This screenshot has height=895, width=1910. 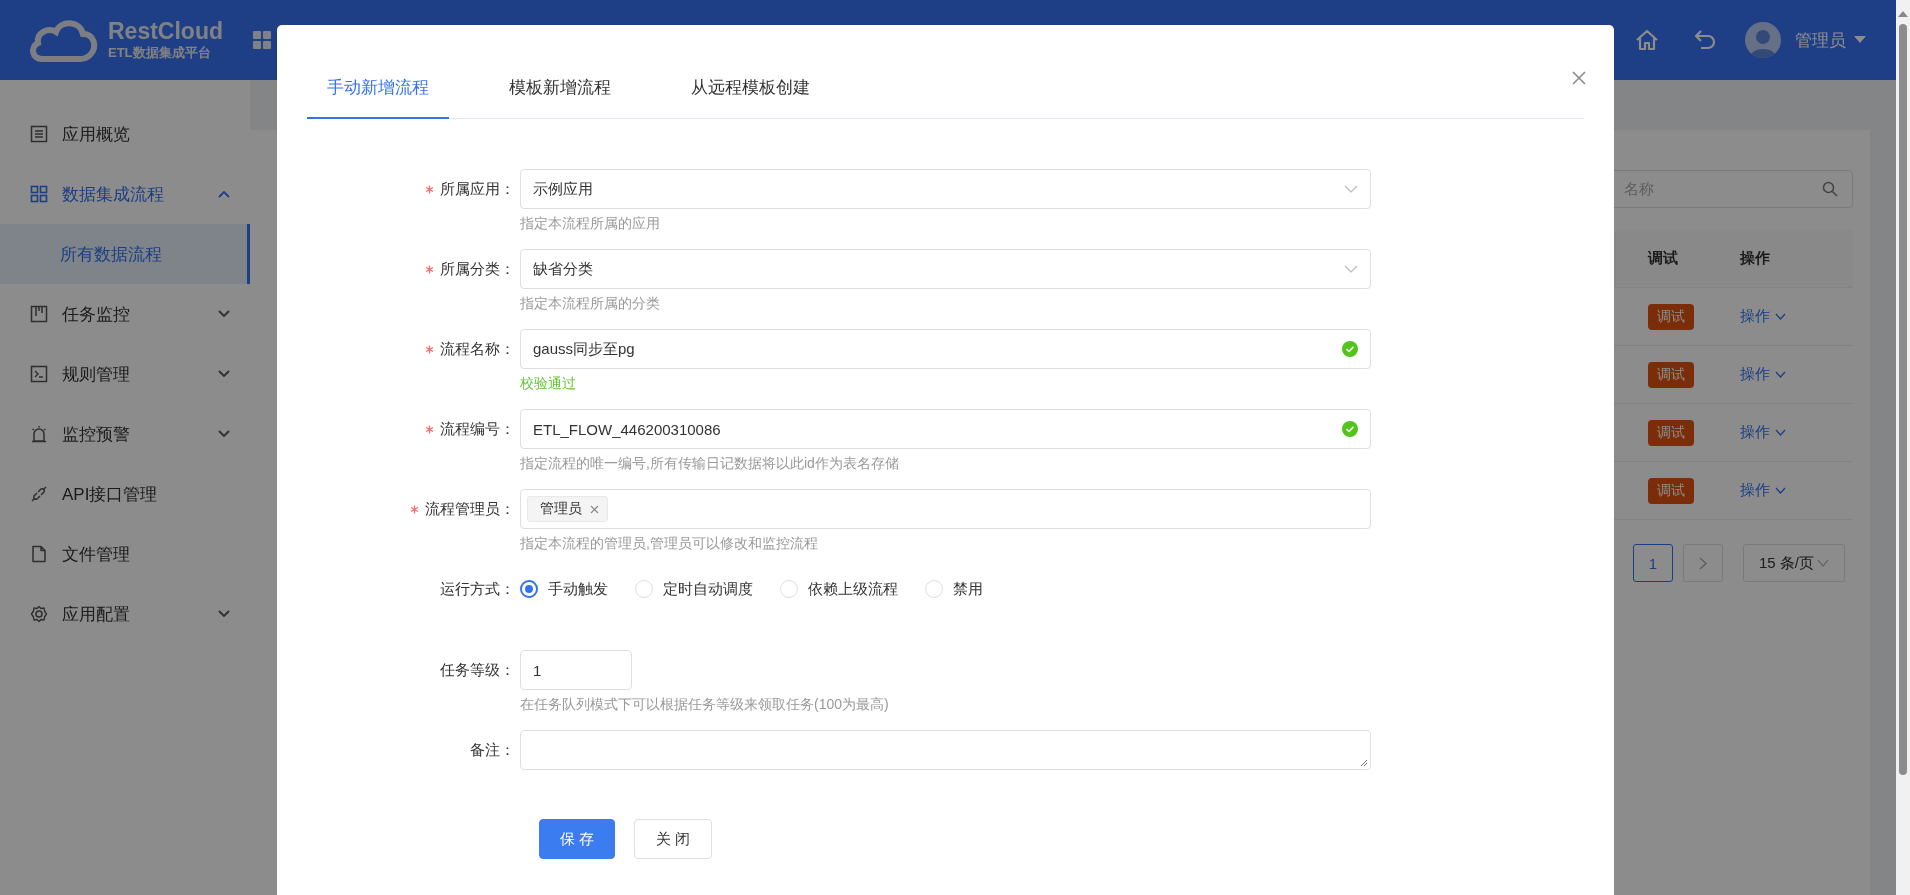 What do you see at coordinates (694, 589) in the screenshot?
I see `radio-option: 定时自动调度` at bounding box center [694, 589].